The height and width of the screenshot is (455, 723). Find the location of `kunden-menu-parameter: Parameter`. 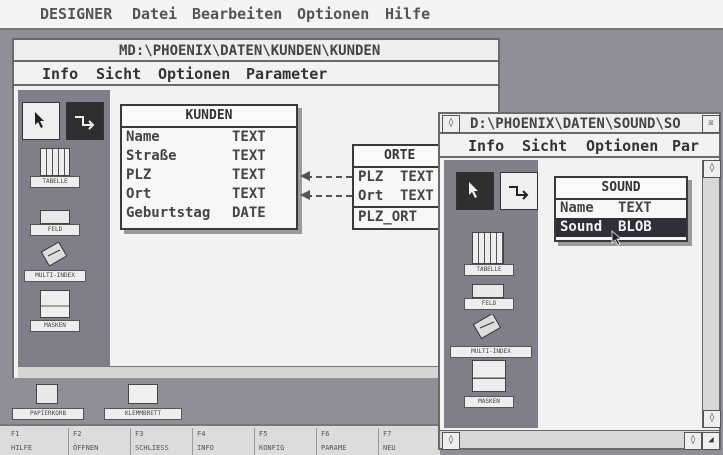

kunden-menu-parameter: Parameter is located at coordinates (286, 74).